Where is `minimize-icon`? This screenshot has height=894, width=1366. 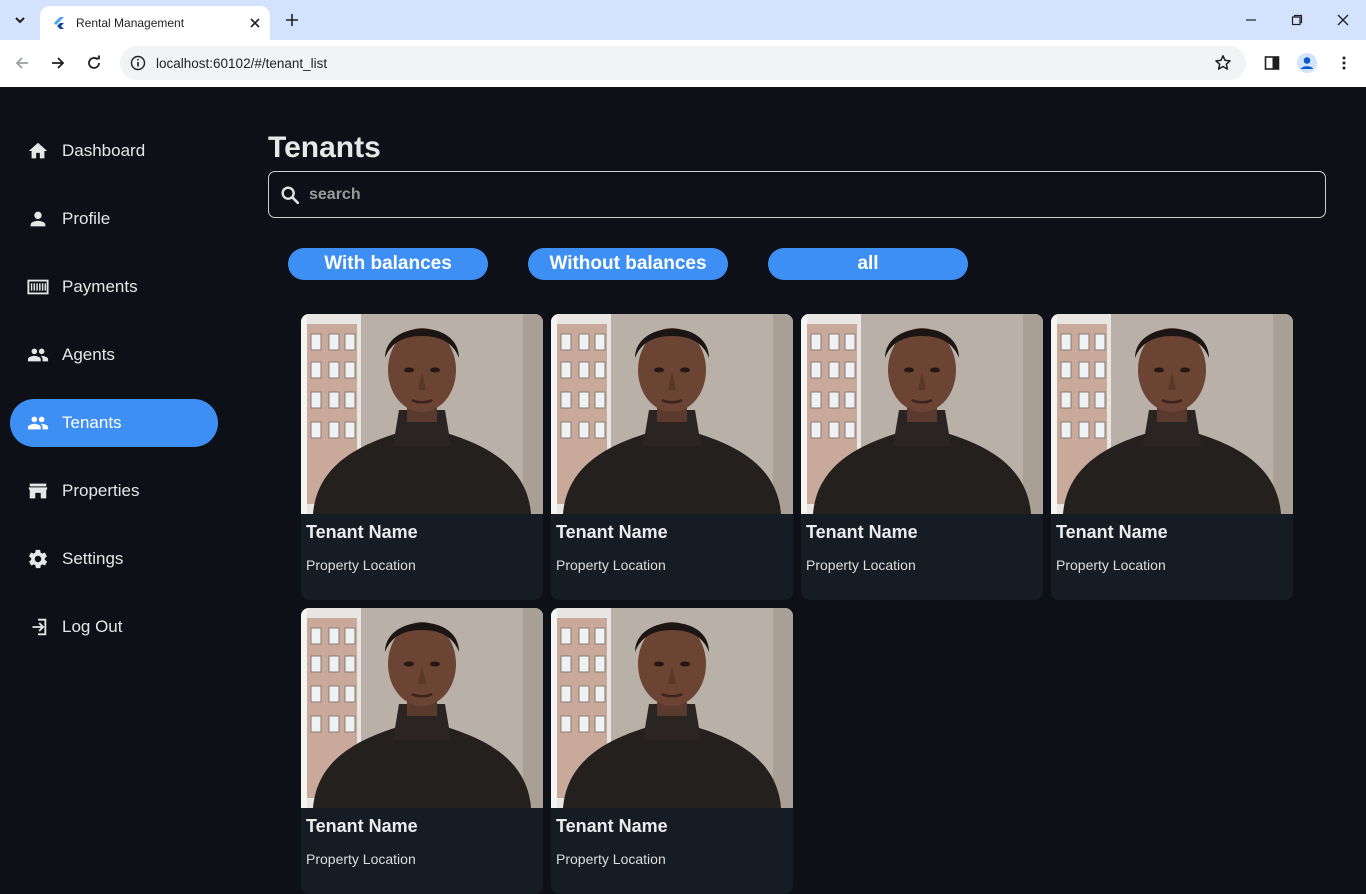
minimize-icon is located at coordinates (1251, 20).